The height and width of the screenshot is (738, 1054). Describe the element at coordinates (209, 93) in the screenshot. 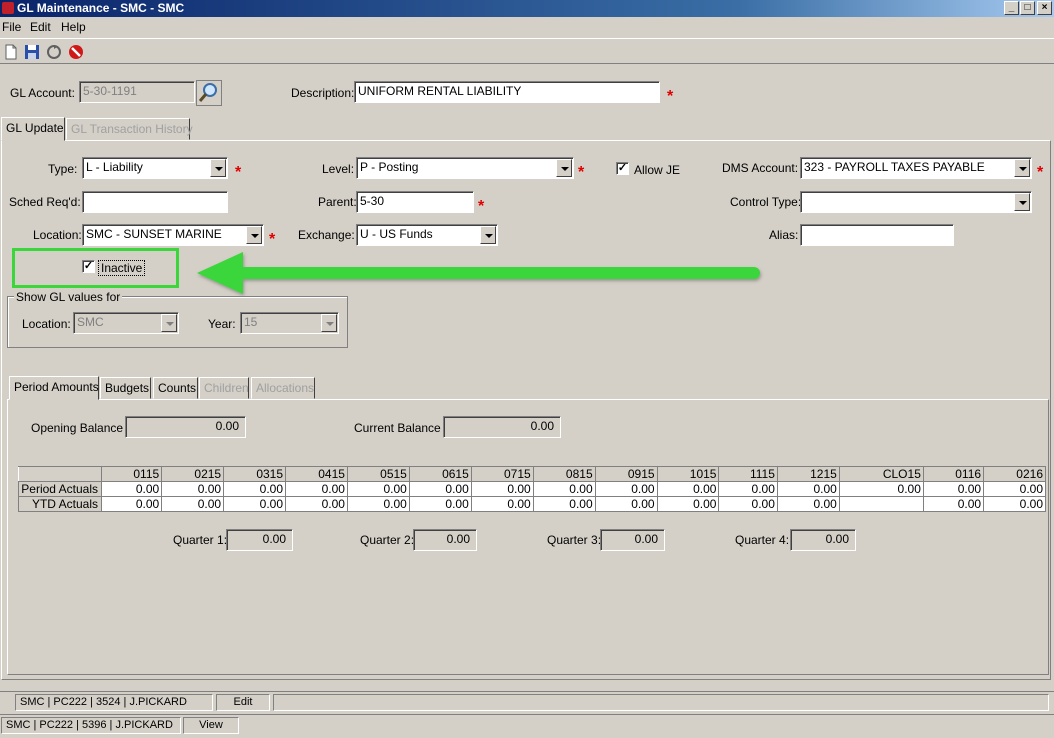

I see `search-magnifier-icon` at that location.